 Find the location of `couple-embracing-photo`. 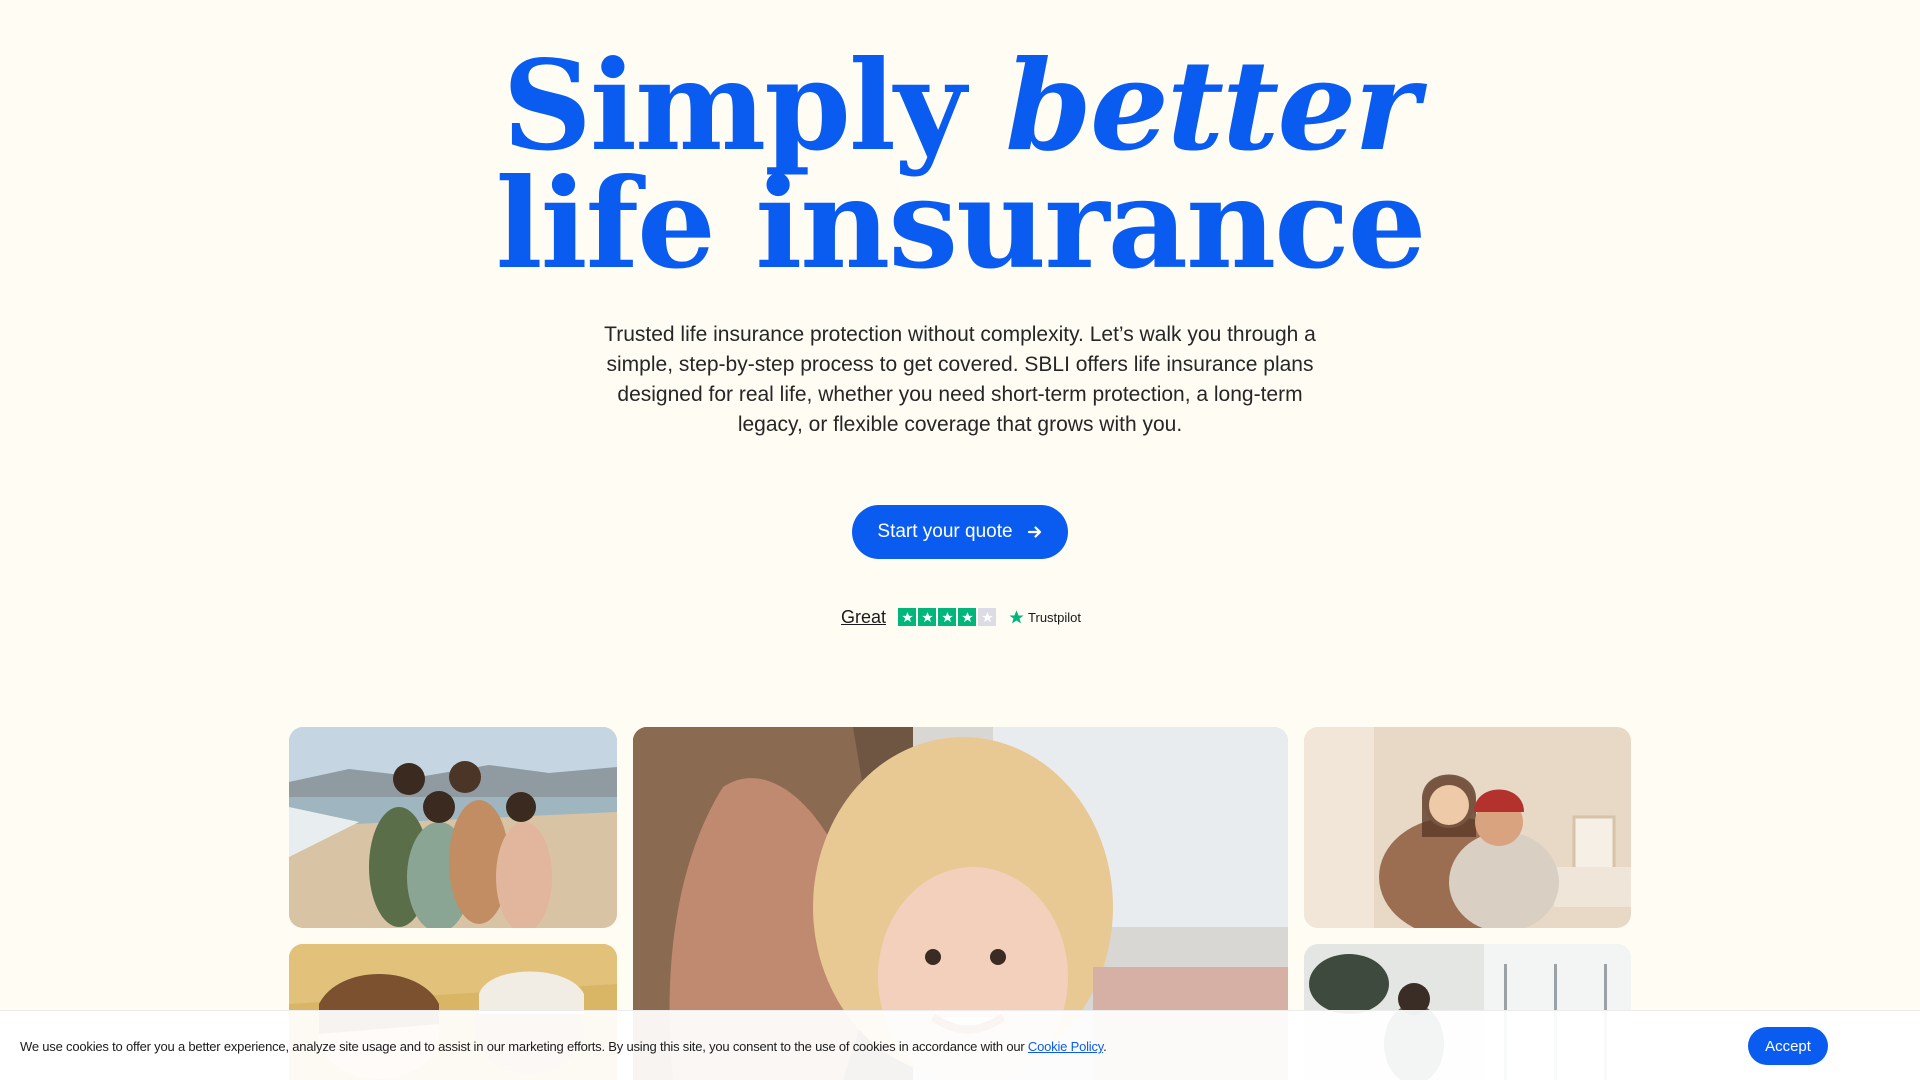

couple-embracing-photo is located at coordinates (1467, 827).